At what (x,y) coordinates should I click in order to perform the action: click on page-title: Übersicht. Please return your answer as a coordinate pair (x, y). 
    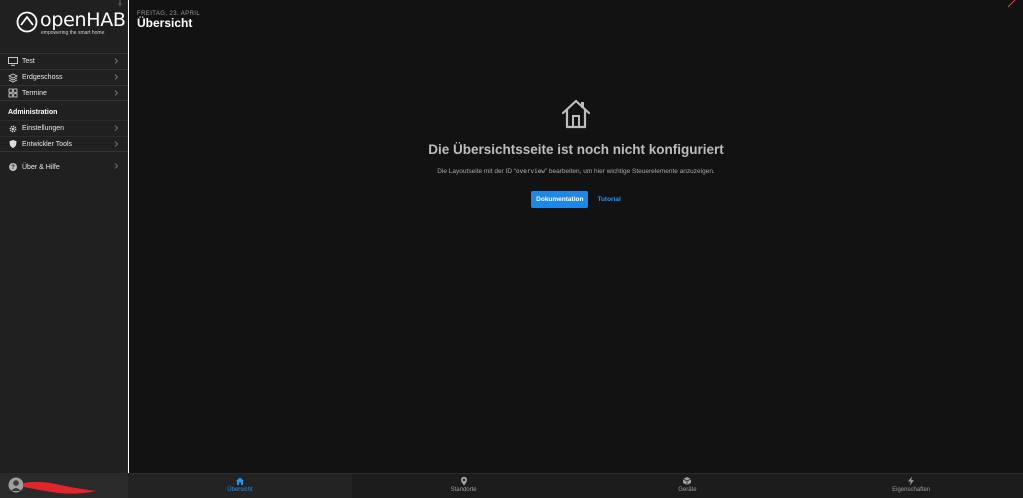
    Looking at the image, I should click on (165, 23).